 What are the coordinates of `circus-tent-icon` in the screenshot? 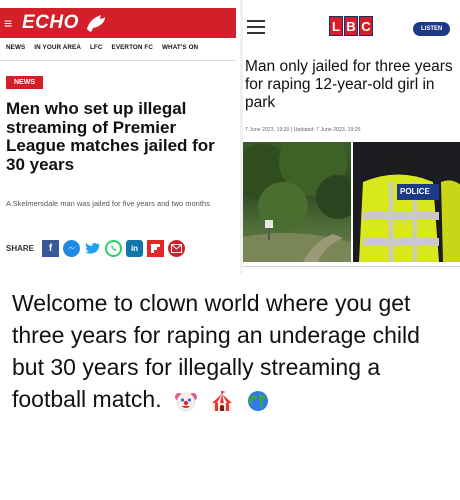 It's located at (221, 400).